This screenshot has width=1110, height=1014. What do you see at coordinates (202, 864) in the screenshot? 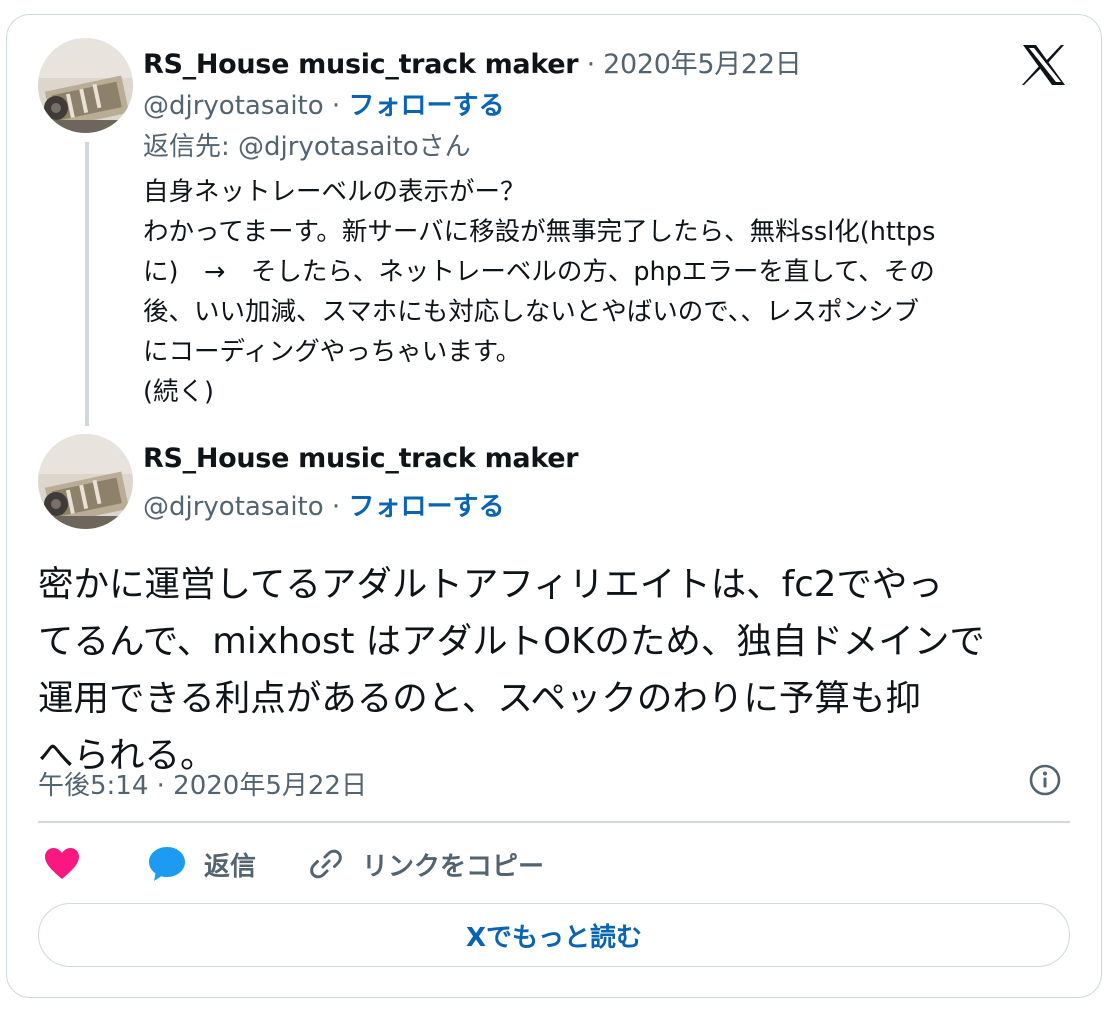
I see `reply-button: 返信` at bounding box center [202, 864].